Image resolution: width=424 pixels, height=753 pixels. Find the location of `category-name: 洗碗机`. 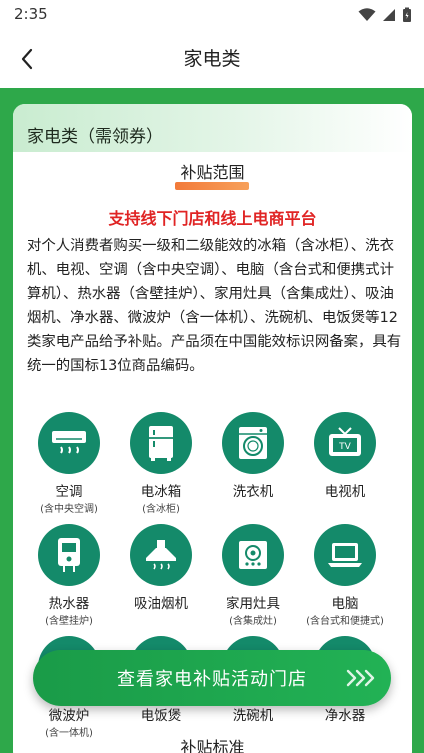

category-name: 洗碗机 is located at coordinates (253, 716).